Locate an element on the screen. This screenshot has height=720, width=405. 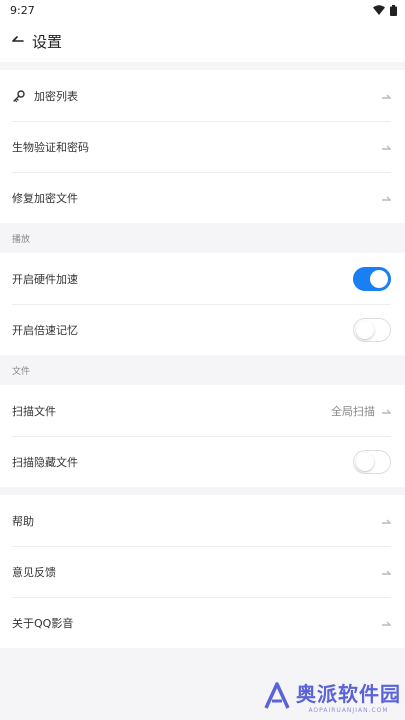
row-label: 加密列表 is located at coordinates (56, 96).